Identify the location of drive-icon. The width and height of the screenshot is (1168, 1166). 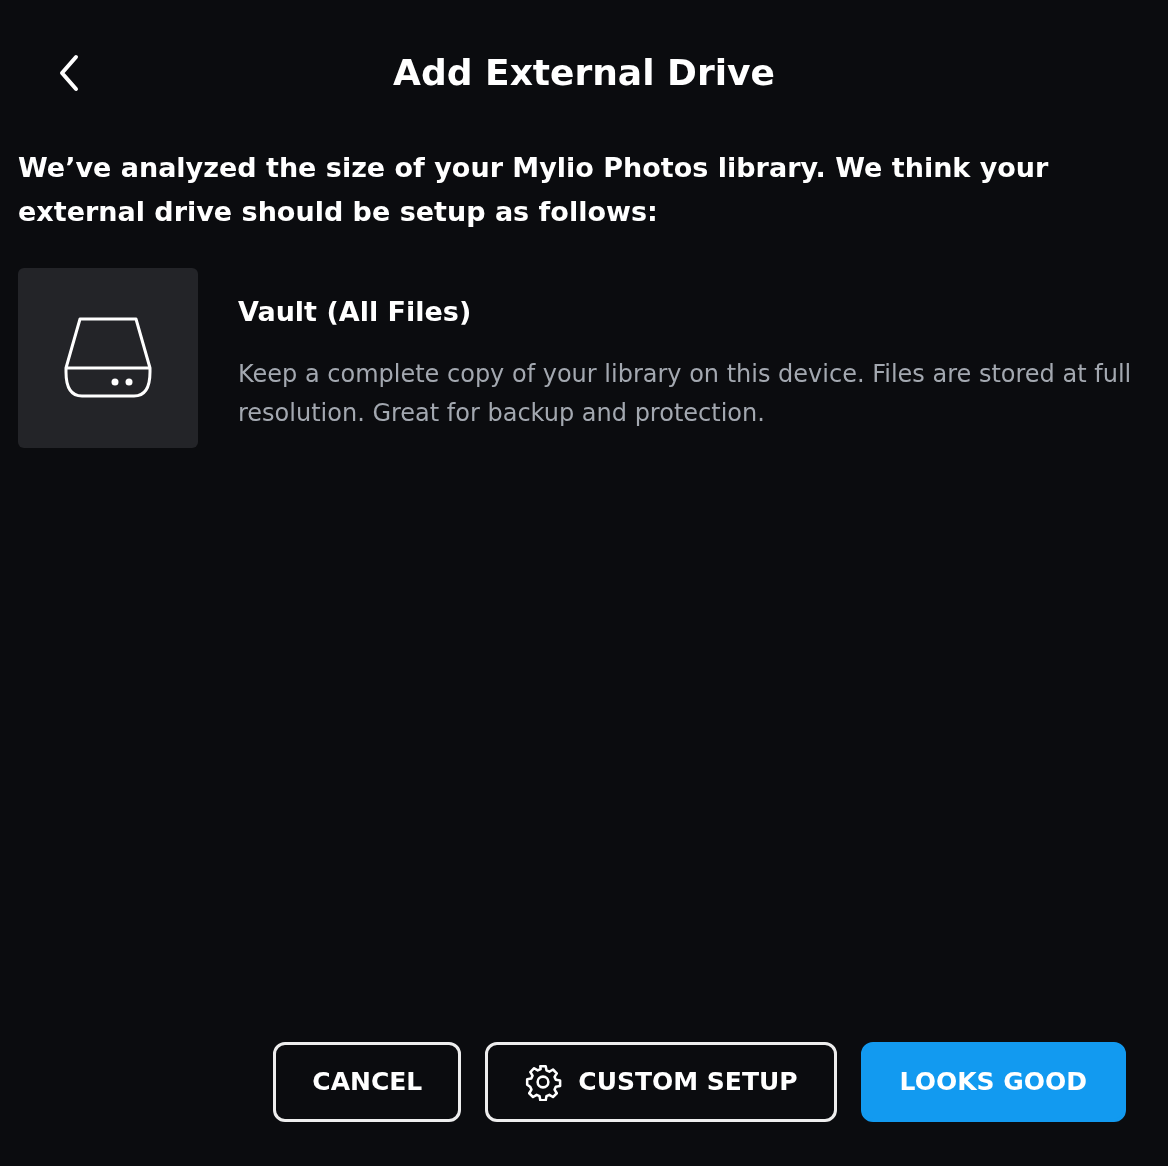
(108, 358).